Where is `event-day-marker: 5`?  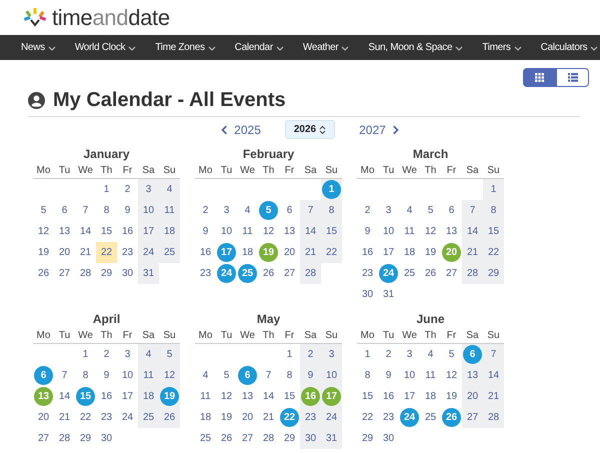
event-day-marker: 5 is located at coordinates (268, 210).